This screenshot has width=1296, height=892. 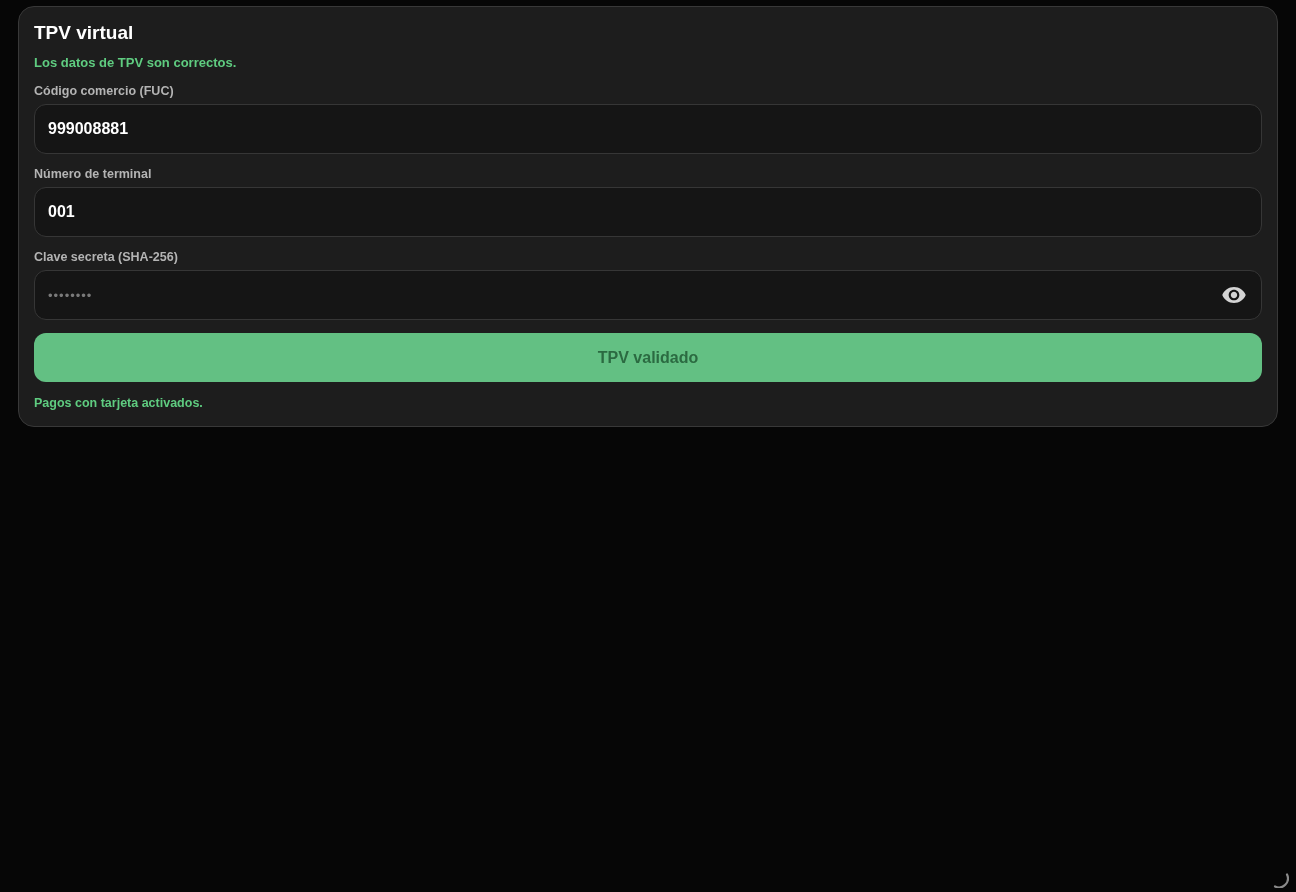 What do you see at coordinates (648, 129) in the screenshot?
I see `input-field: 999008881` at bounding box center [648, 129].